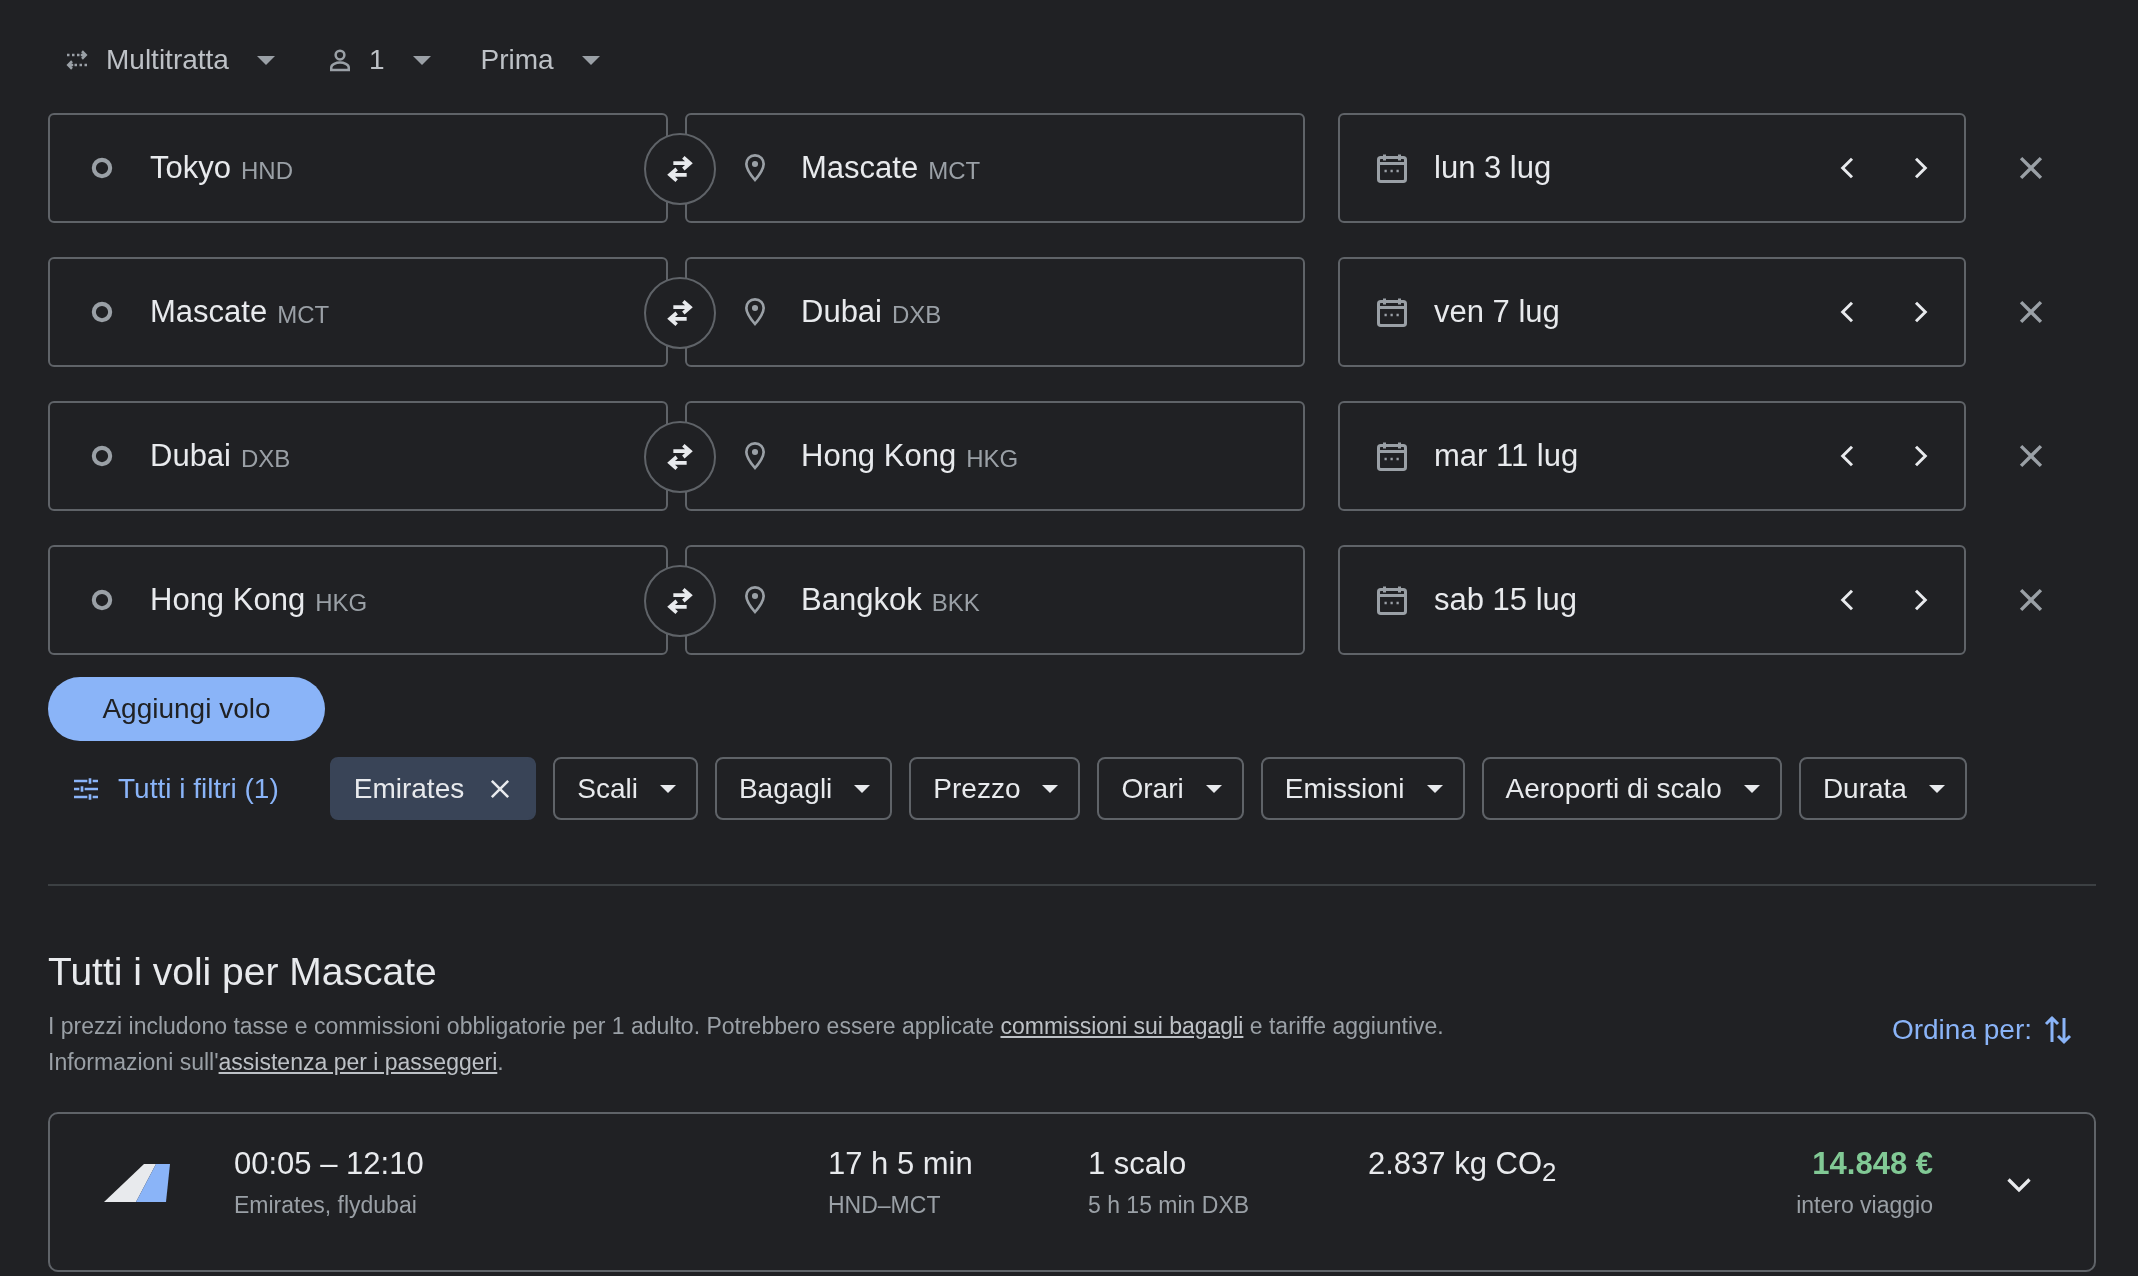 The image size is (2138, 1276). Describe the element at coordinates (168, 60) in the screenshot. I see `trip-type-dropdown: Multitratta` at that location.